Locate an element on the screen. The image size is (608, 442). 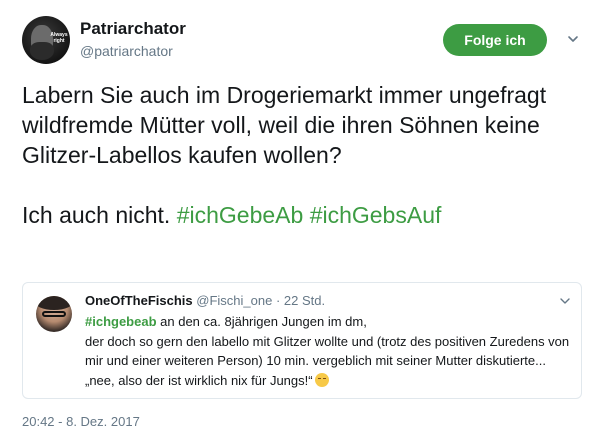
avatar-text: Always right is located at coordinates (59, 38).